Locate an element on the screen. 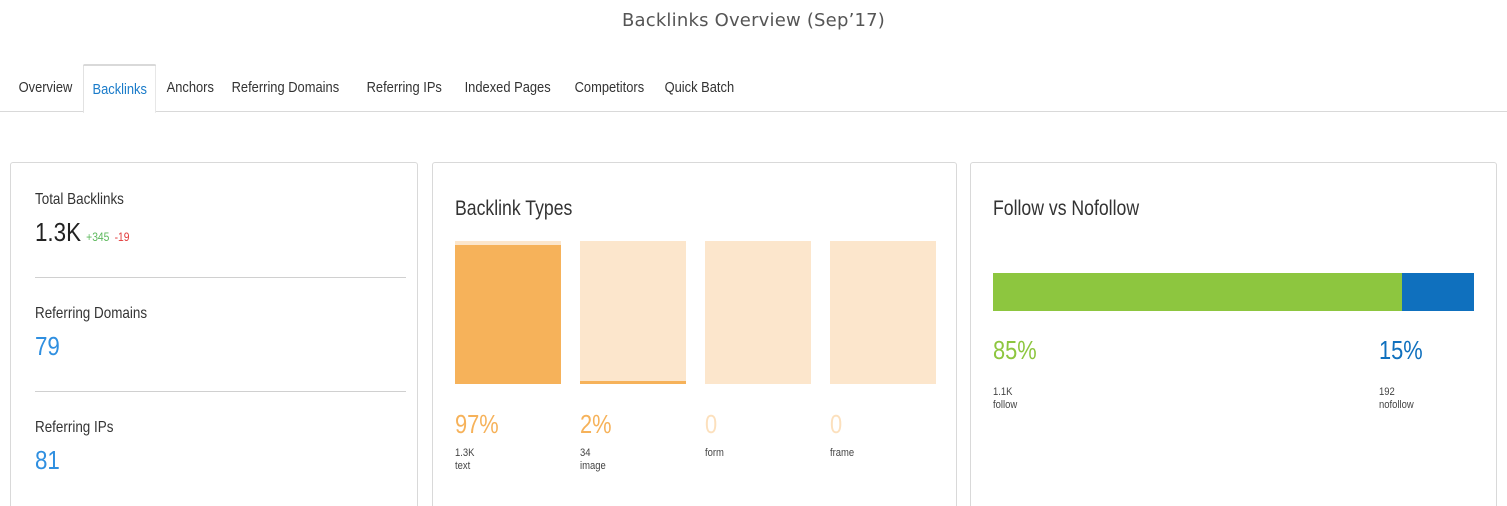  form-type-label: form is located at coordinates (714, 453).